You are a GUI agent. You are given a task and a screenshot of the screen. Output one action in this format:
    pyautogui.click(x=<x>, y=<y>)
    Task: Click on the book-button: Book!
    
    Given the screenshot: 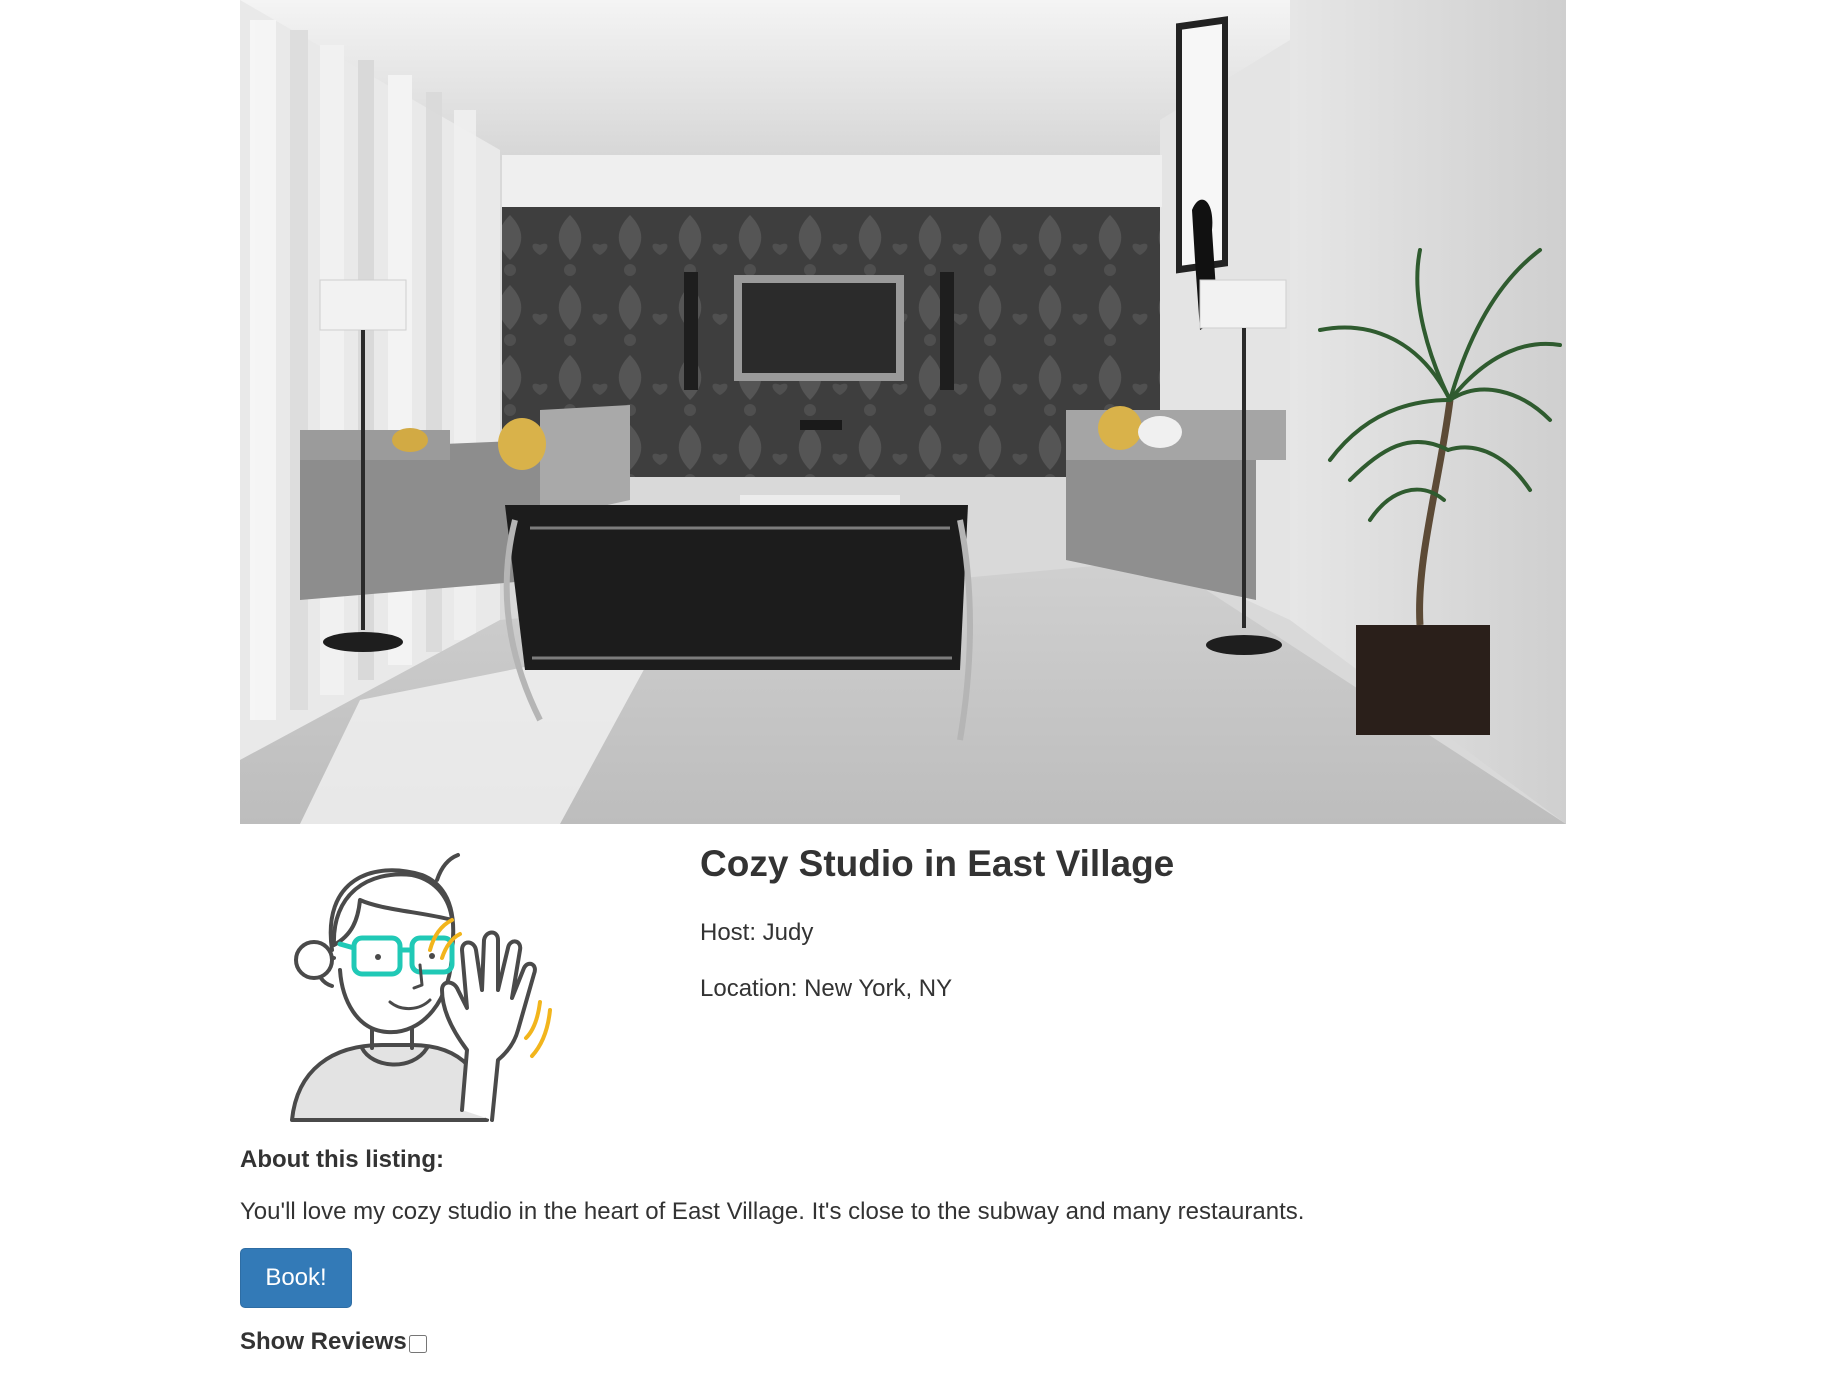 What is the action you would take?
    pyautogui.click(x=296, y=1278)
    